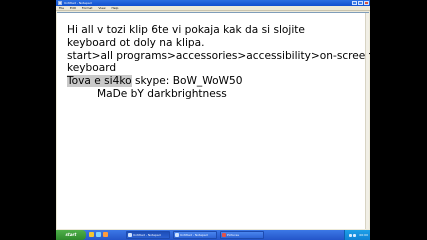 The image size is (427, 240). I want to click on volume-icon, so click(351, 235).